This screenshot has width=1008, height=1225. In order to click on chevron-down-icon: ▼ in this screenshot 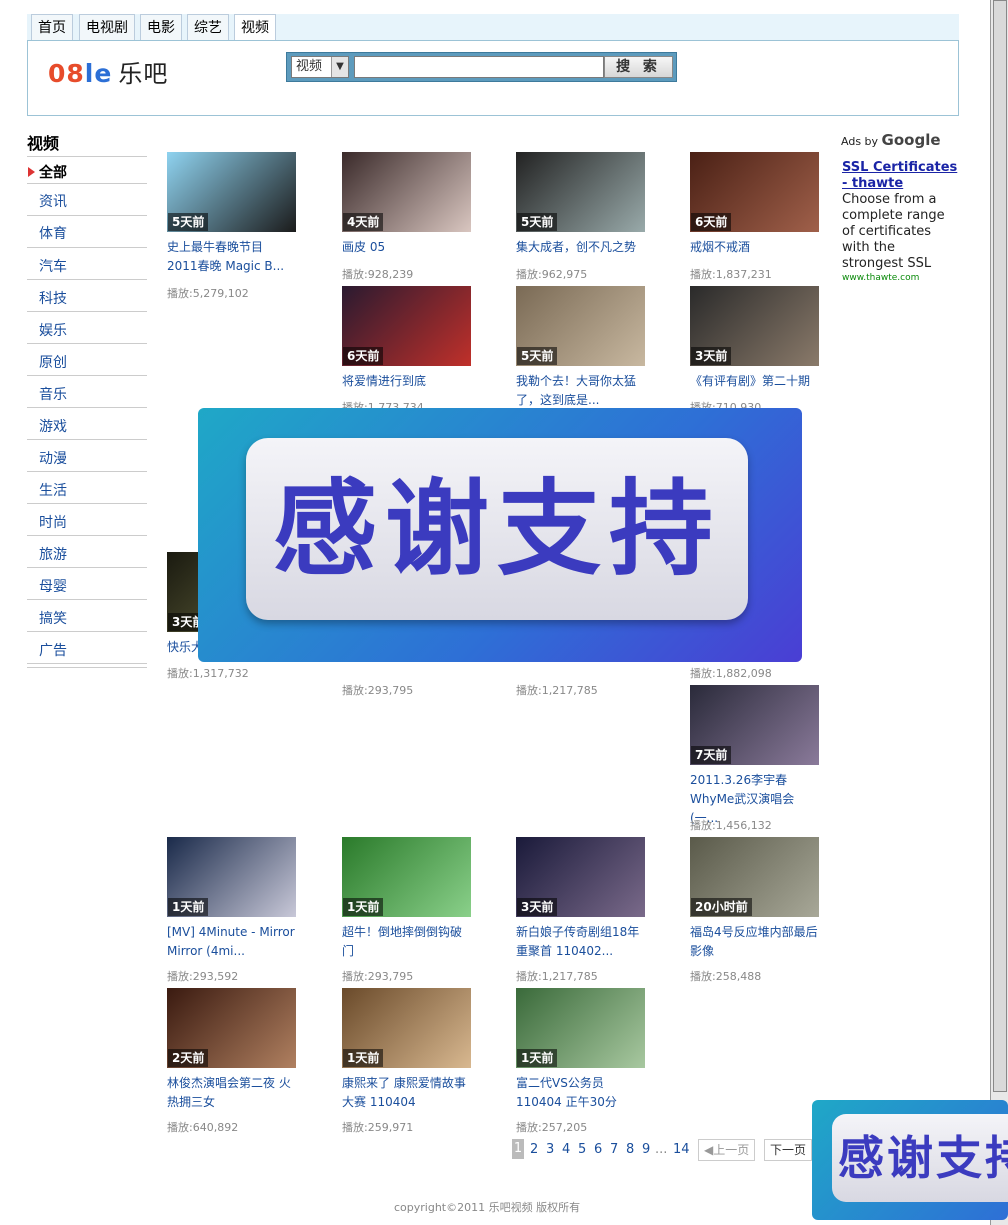, I will do `click(339, 67)`.